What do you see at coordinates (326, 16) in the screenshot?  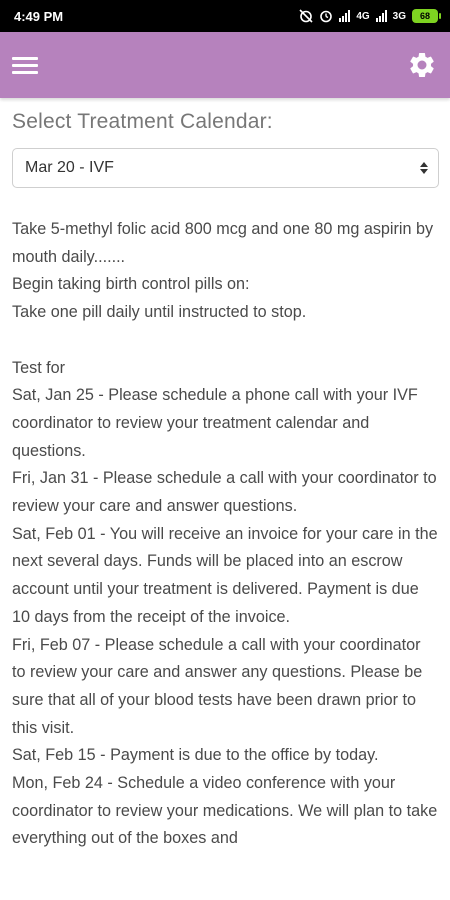 I see `alarm-icon` at bounding box center [326, 16].